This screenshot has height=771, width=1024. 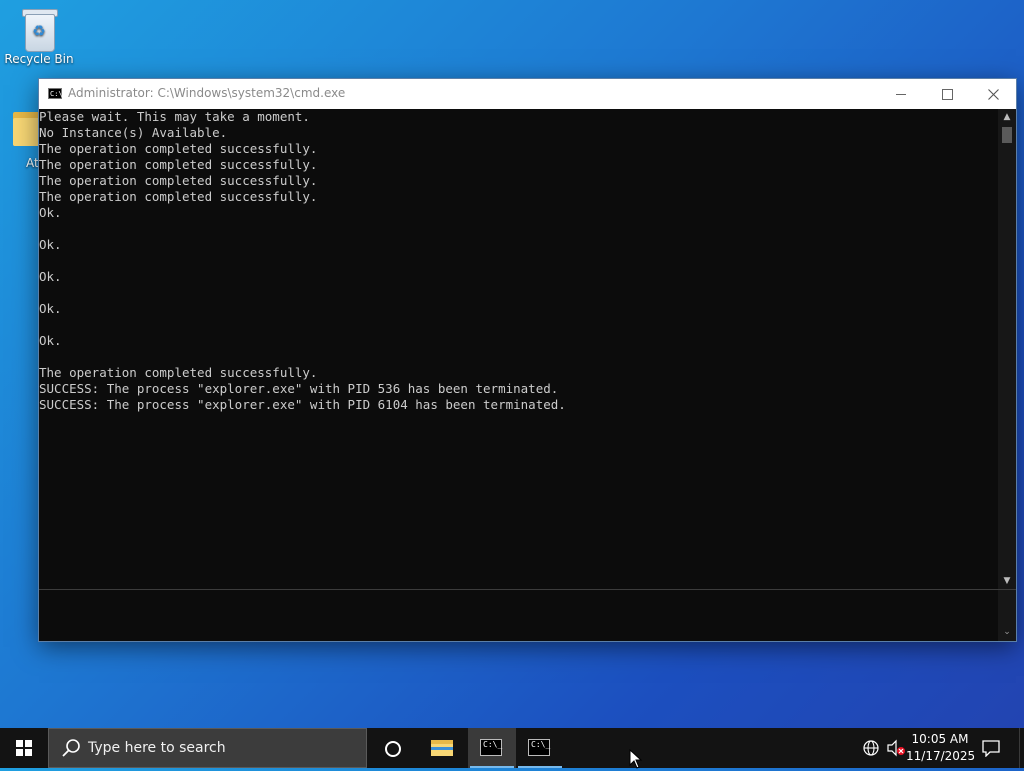 I want to click on system-clock: 10:05 AM 11/17/2025, so click(x=941, y=751).